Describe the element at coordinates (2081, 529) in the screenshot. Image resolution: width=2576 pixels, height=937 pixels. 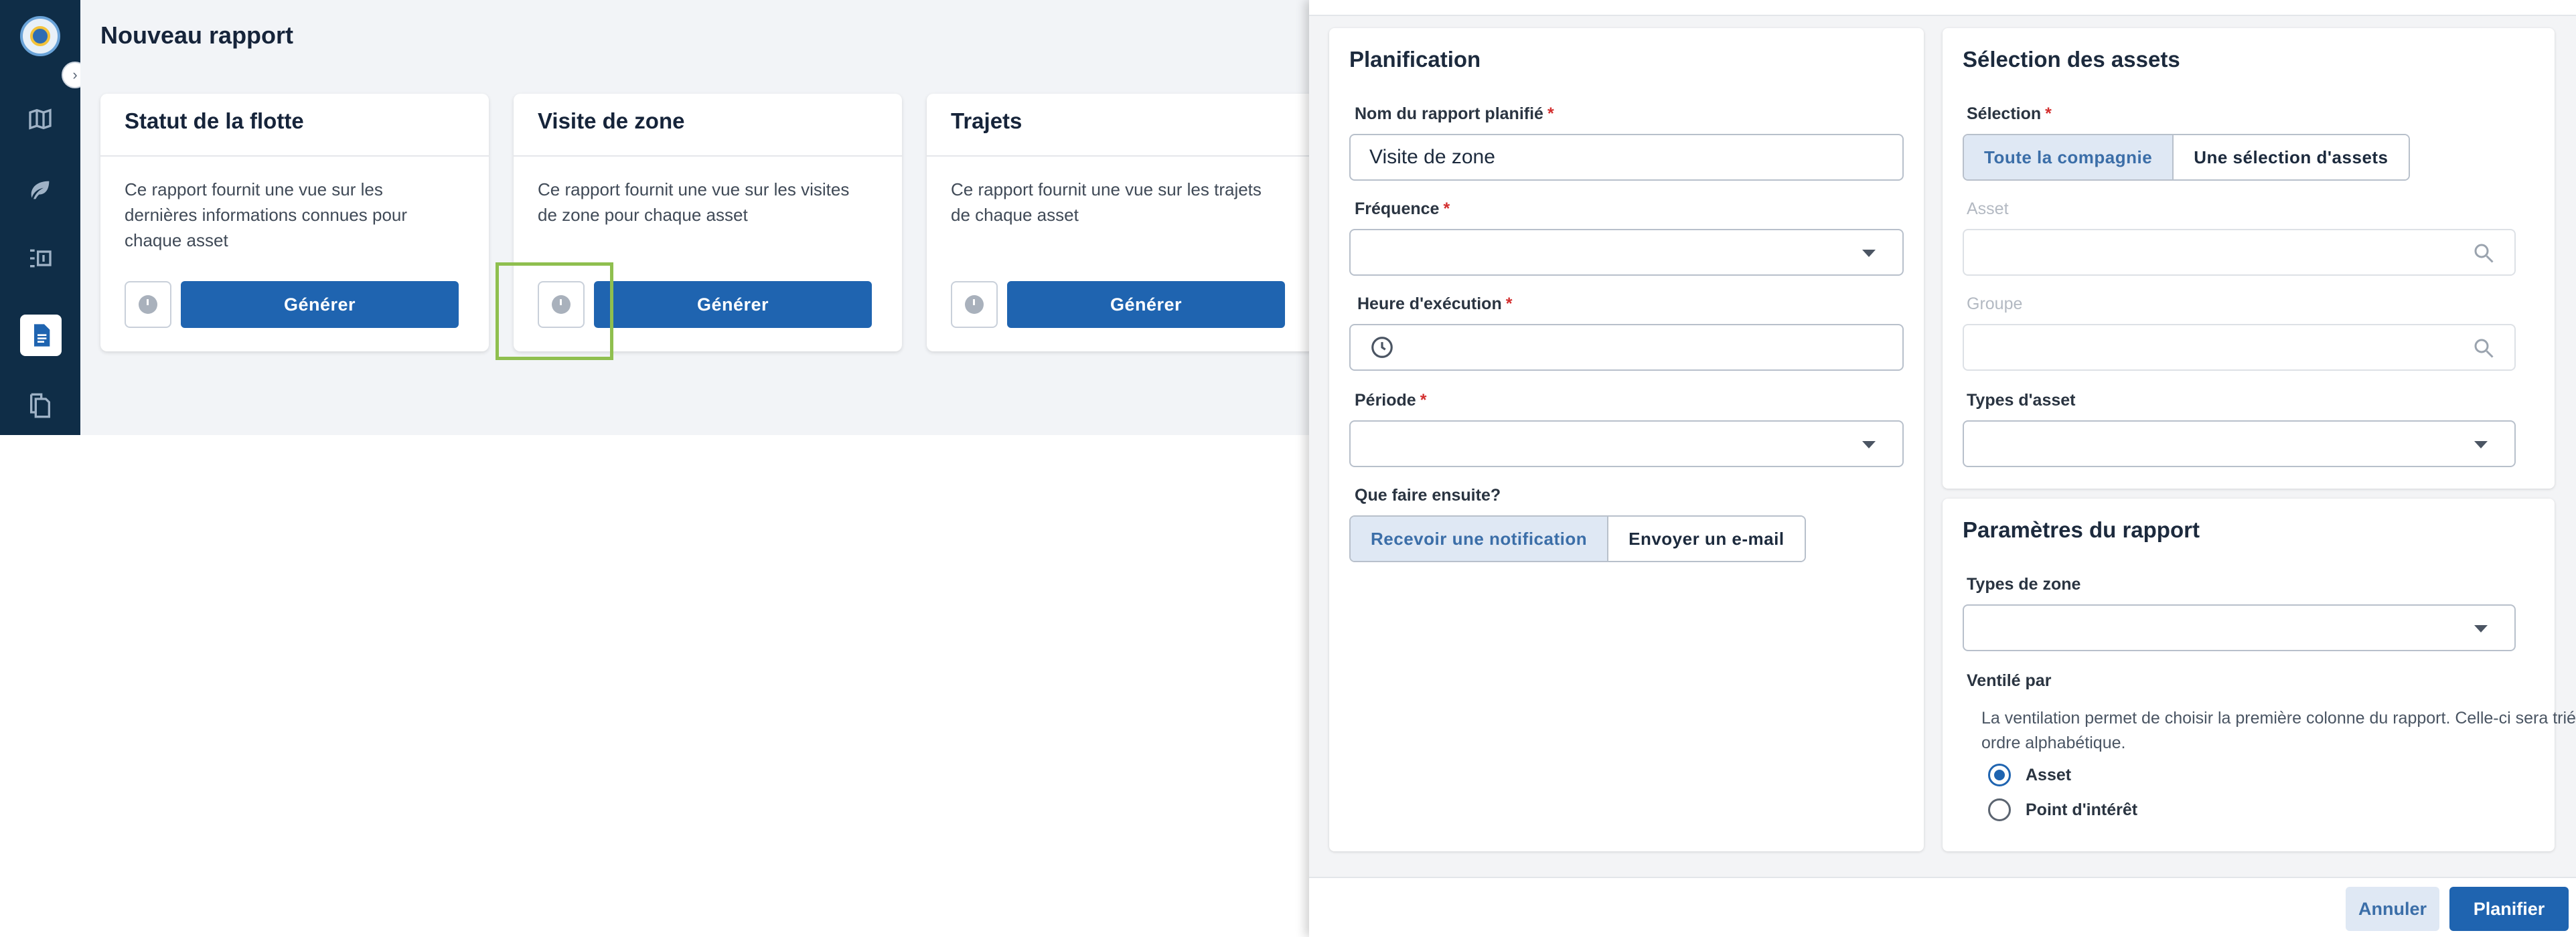
I see `section-title: Paramètres du rapport` at that location.